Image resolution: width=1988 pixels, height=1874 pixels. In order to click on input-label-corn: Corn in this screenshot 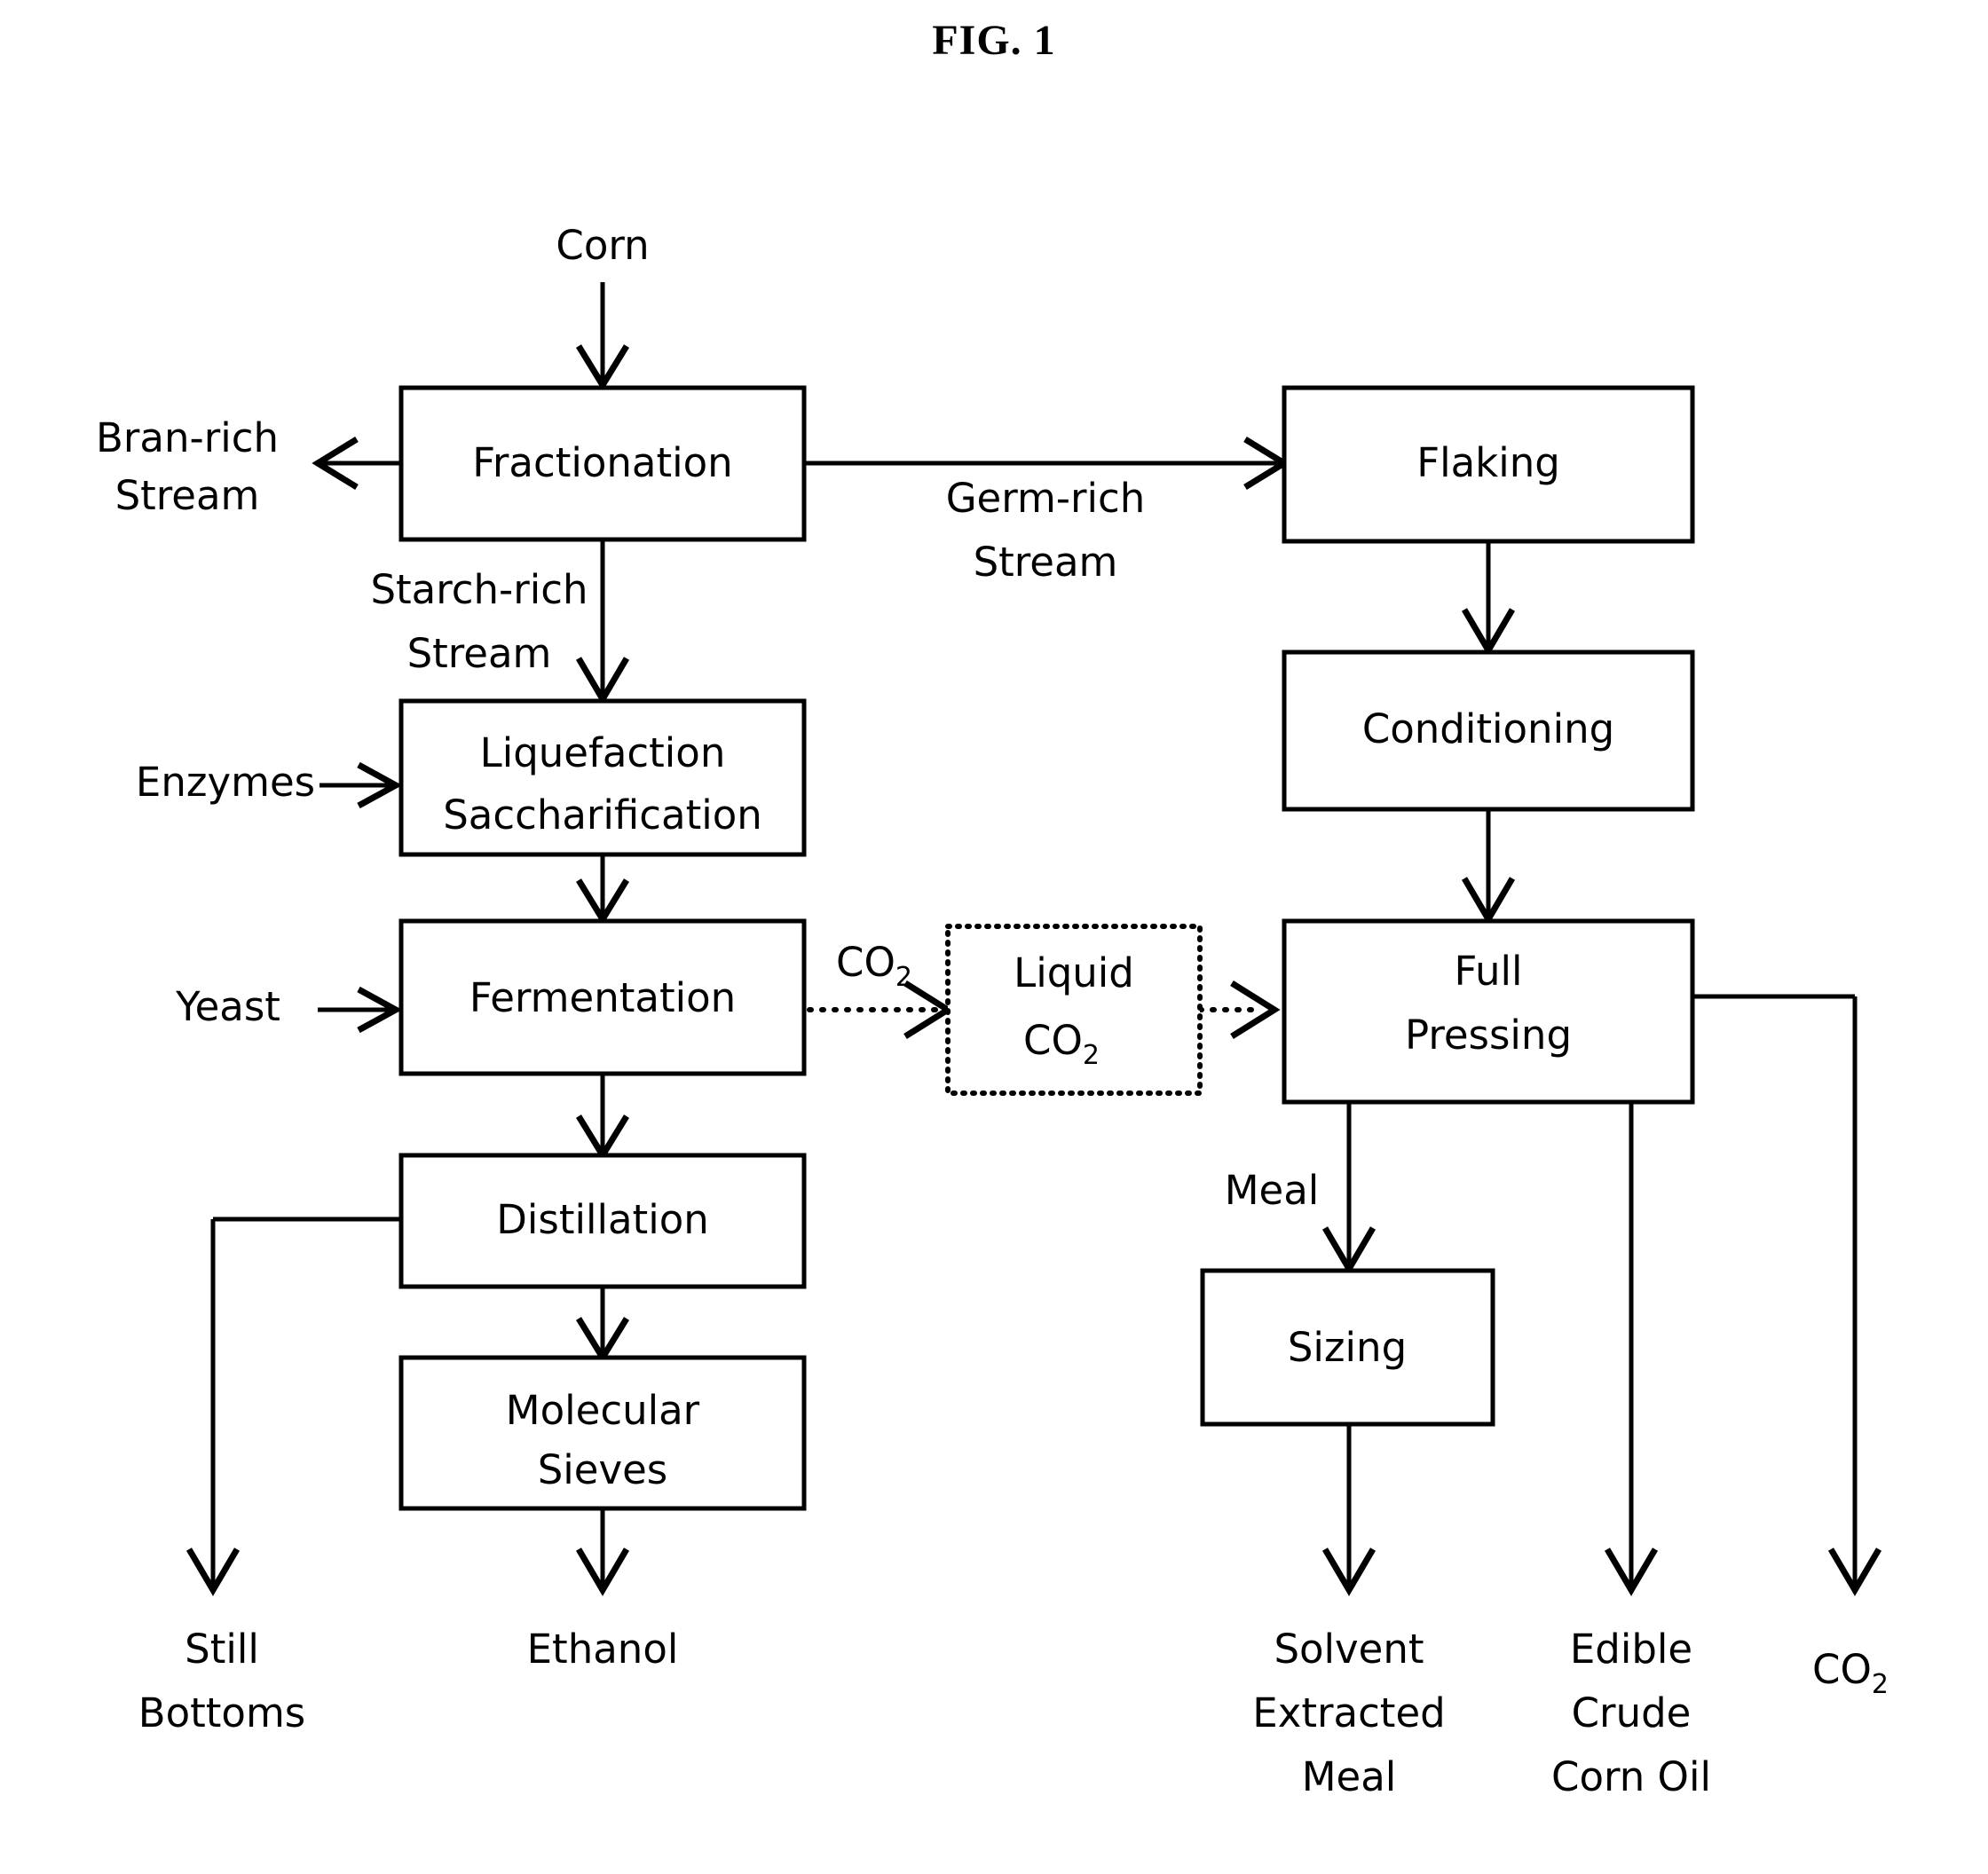, I will do `click(602, 245)`.